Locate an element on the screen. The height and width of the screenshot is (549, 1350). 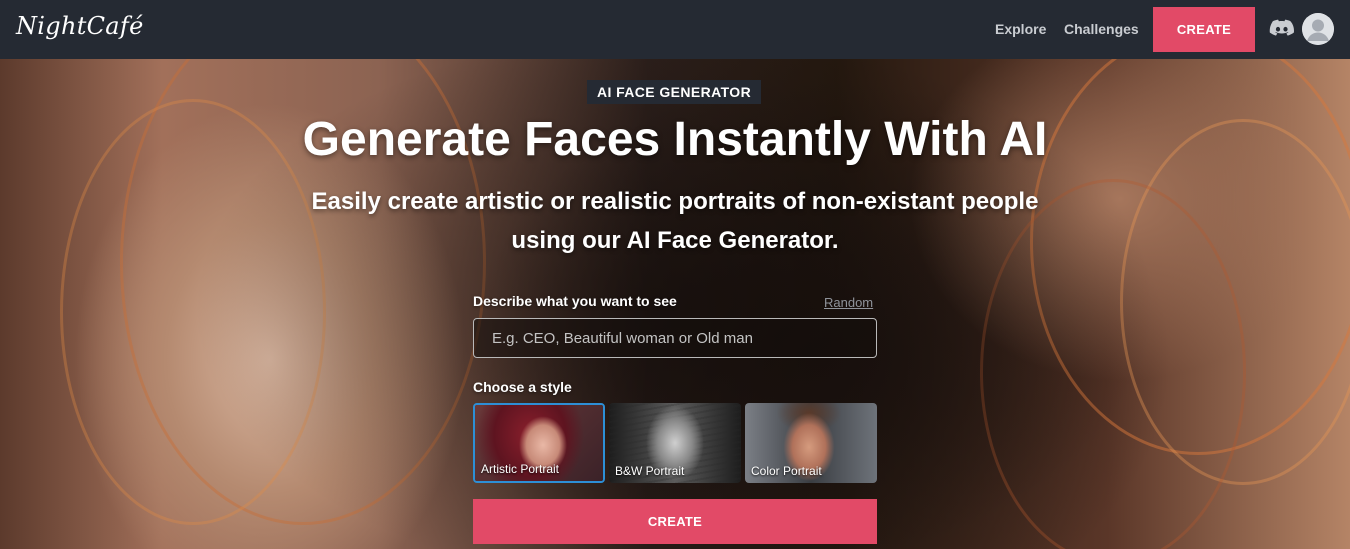
style-card-bw-portrait: B&W Portrait is located at coordinates (675, 443).